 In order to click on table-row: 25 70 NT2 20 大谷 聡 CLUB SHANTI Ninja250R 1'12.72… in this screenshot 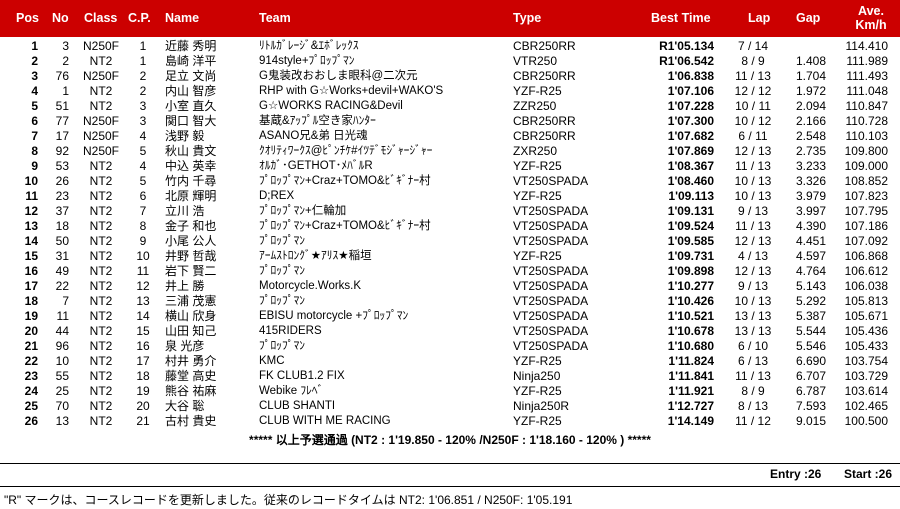, I will do `click(450, 406)`.